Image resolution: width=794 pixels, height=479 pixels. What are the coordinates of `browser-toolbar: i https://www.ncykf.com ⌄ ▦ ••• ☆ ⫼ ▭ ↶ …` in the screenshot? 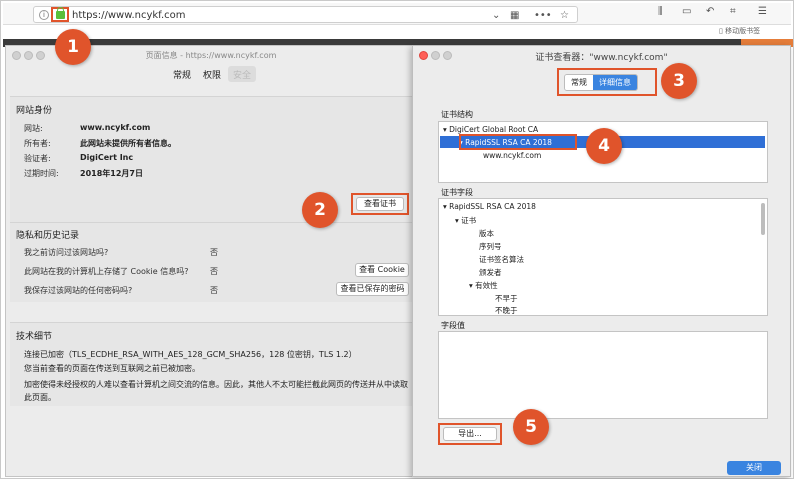 It's located at (397, 14).